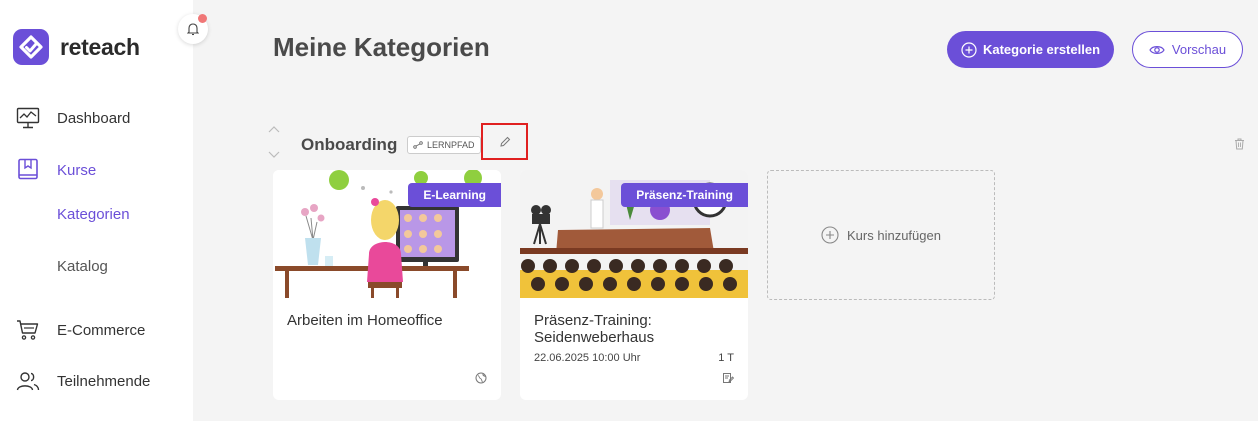 The height and width of the screenshot is (421, 1258). I want to click on course-title: Arbeiten im Homeoffice, so click(365, 320).